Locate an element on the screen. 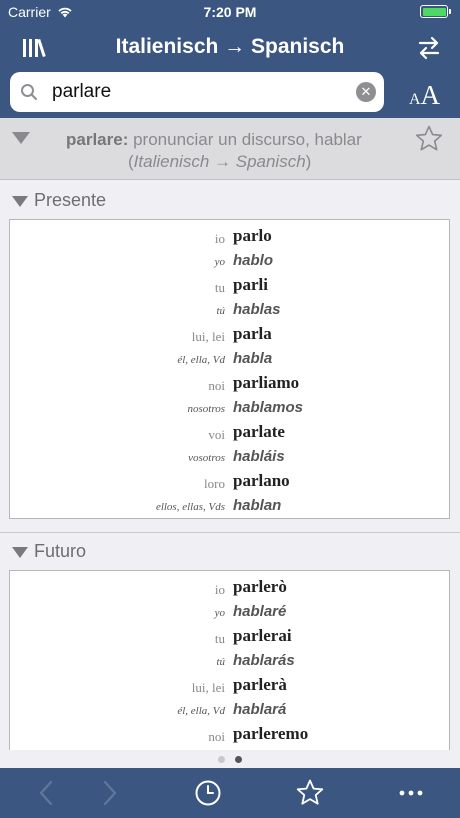  verb-it: parlerai is located at coordinates (262, 635).